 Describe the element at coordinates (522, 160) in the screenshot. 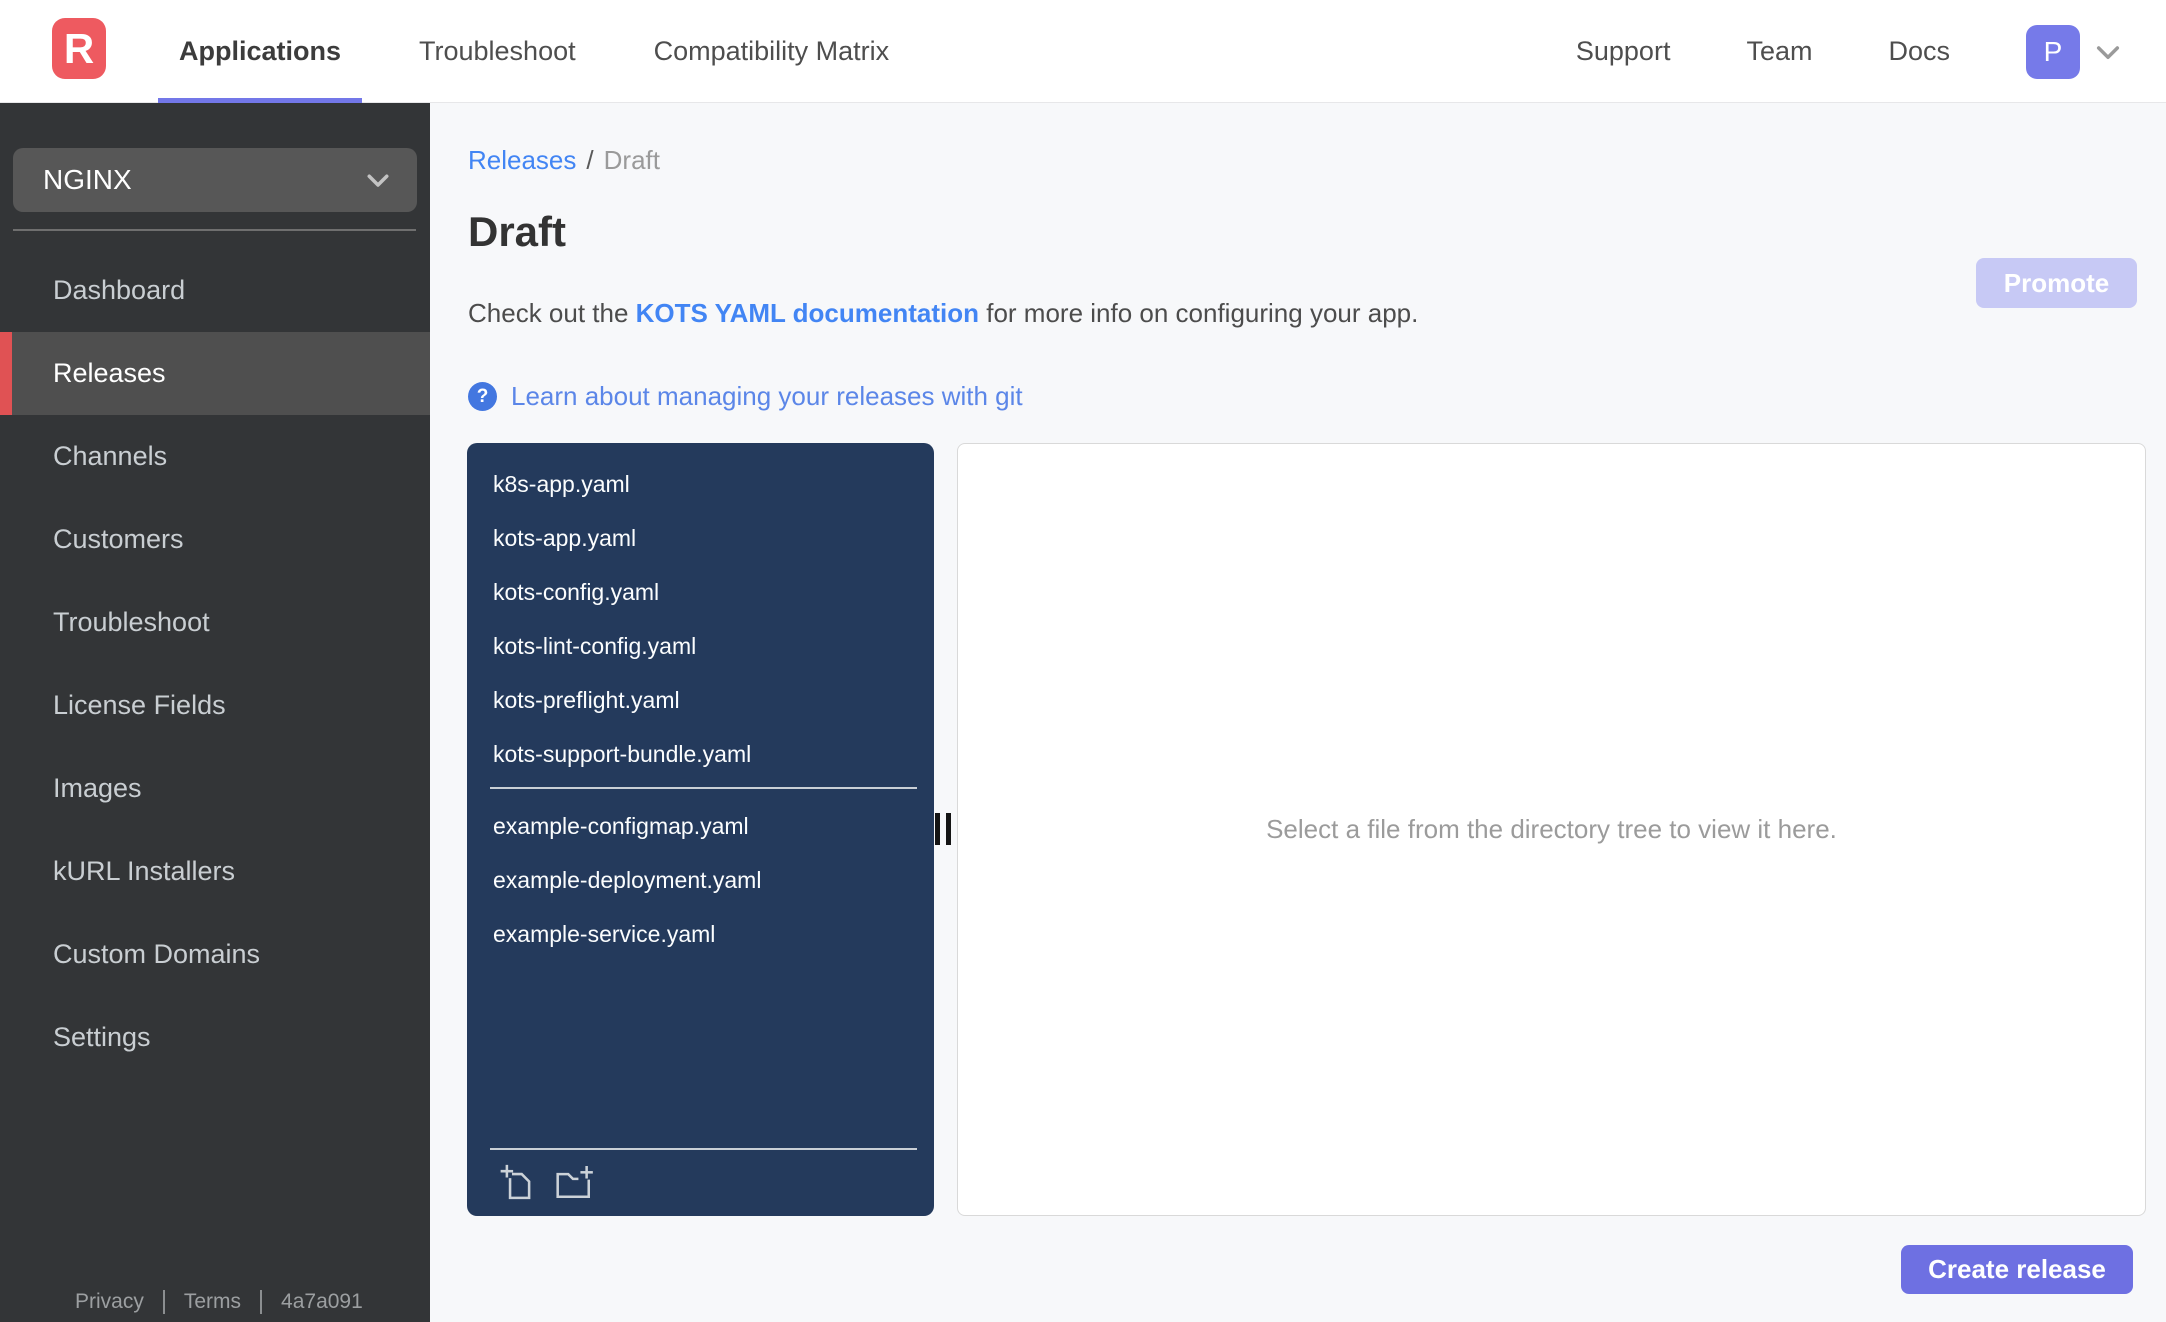

I see `breadcrumb-releases-link: Releases` at that location.